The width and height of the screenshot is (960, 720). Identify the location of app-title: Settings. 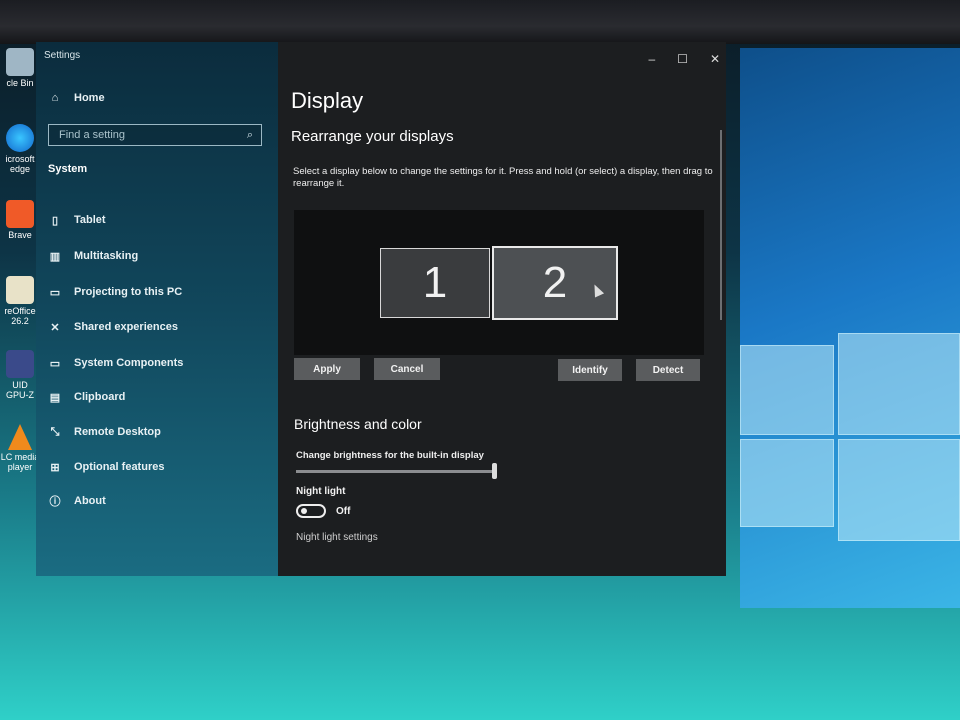
(62, 55).